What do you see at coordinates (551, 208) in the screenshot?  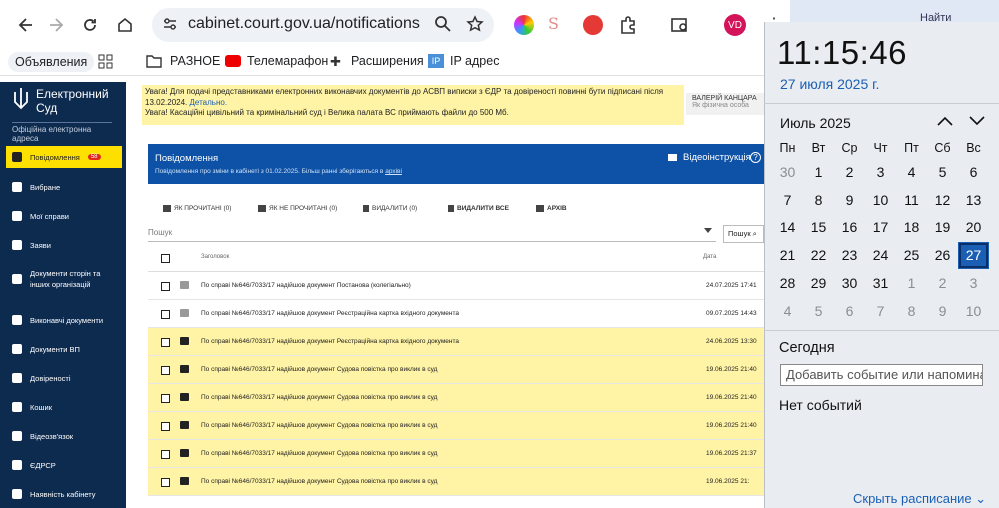 I see `archive-button: АРХІВ` at bounding box center [551, 208].